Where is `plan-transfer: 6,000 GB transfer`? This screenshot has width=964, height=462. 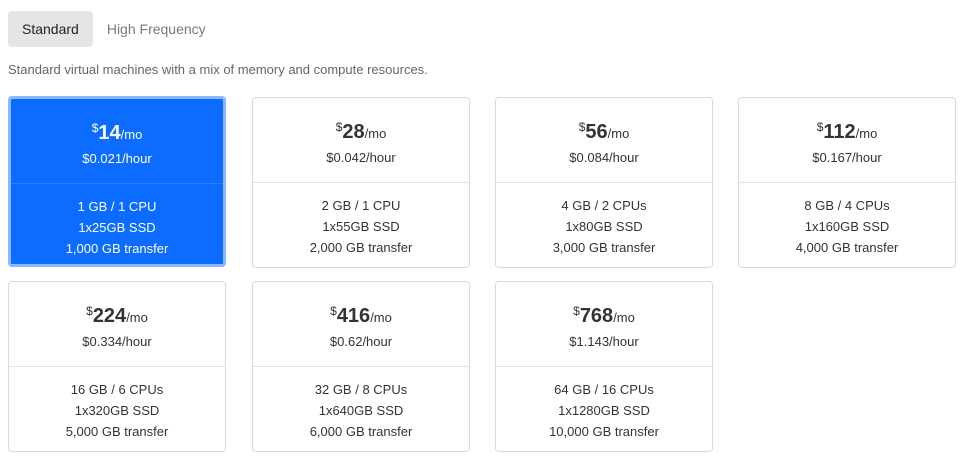
plan-transfer: 6,000 GB transfer is located at coordinates (361, 431).